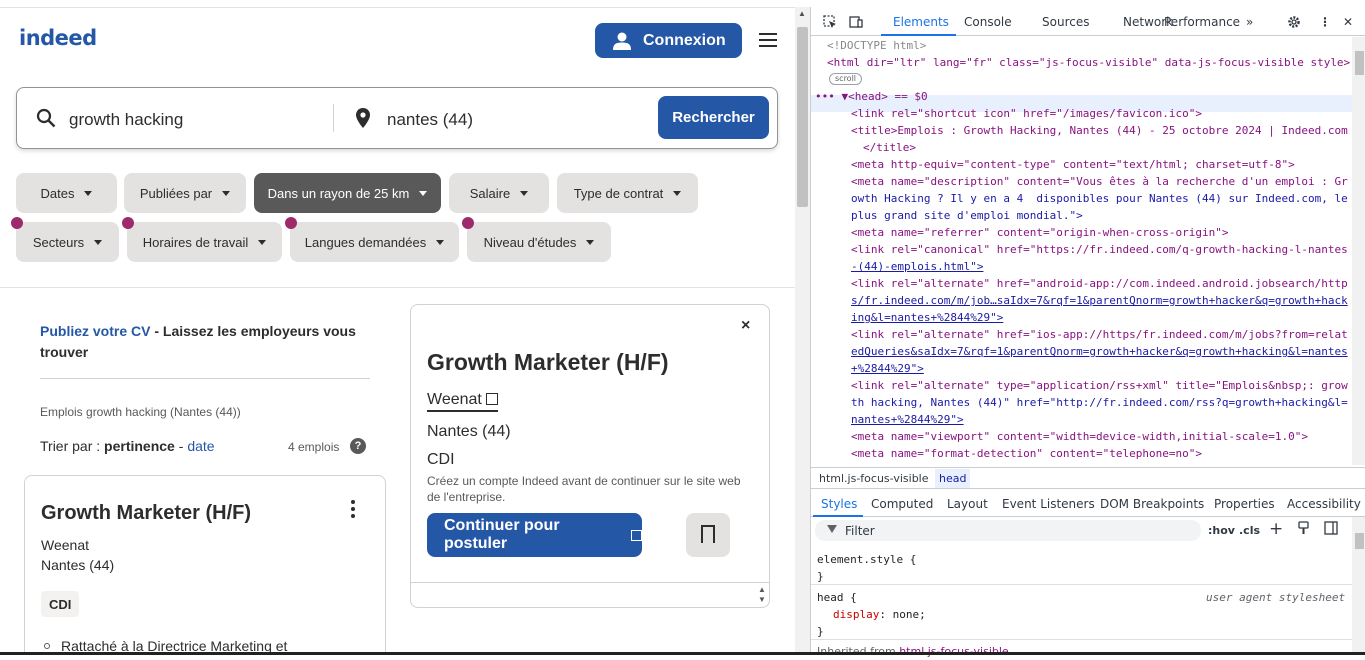  Describe the element at coordinates (1249, 530) in the screenshot. I see `class-toggle: .cls` at that location.